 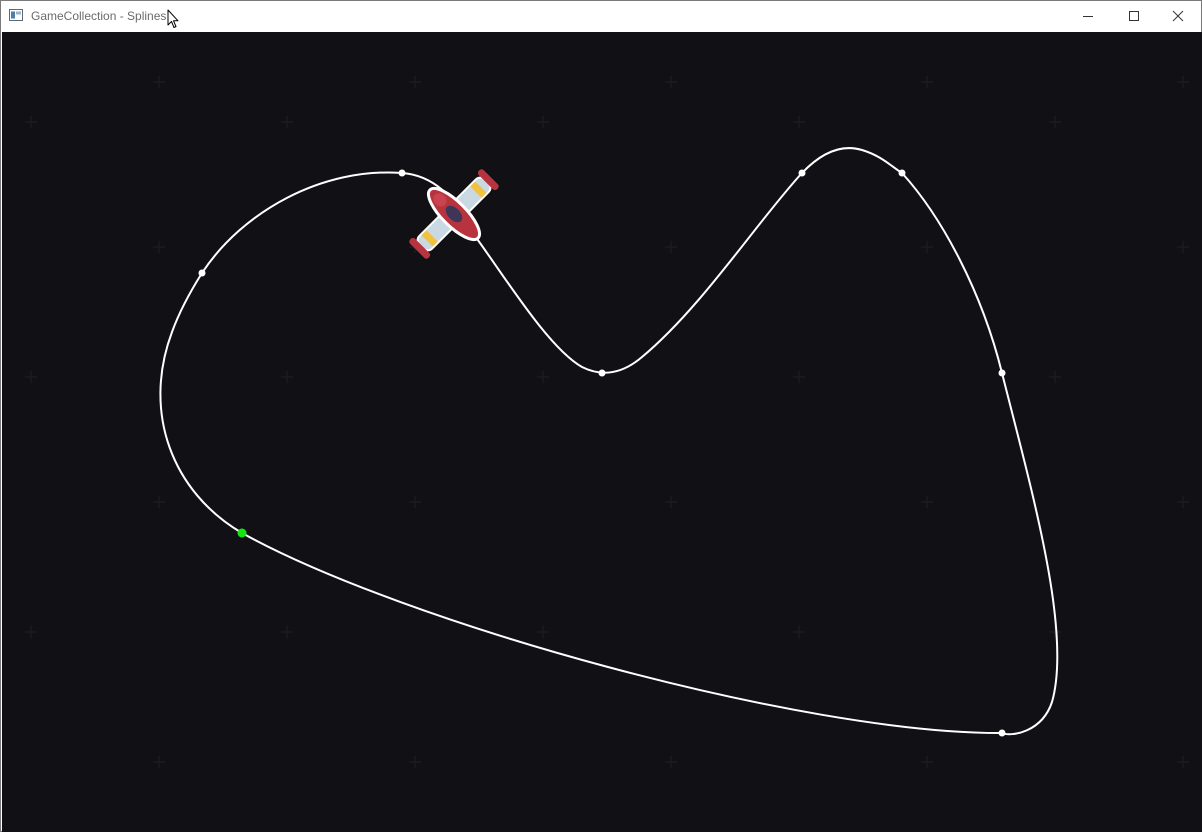 I want to click on close-button, so click(x=1178, y=16).